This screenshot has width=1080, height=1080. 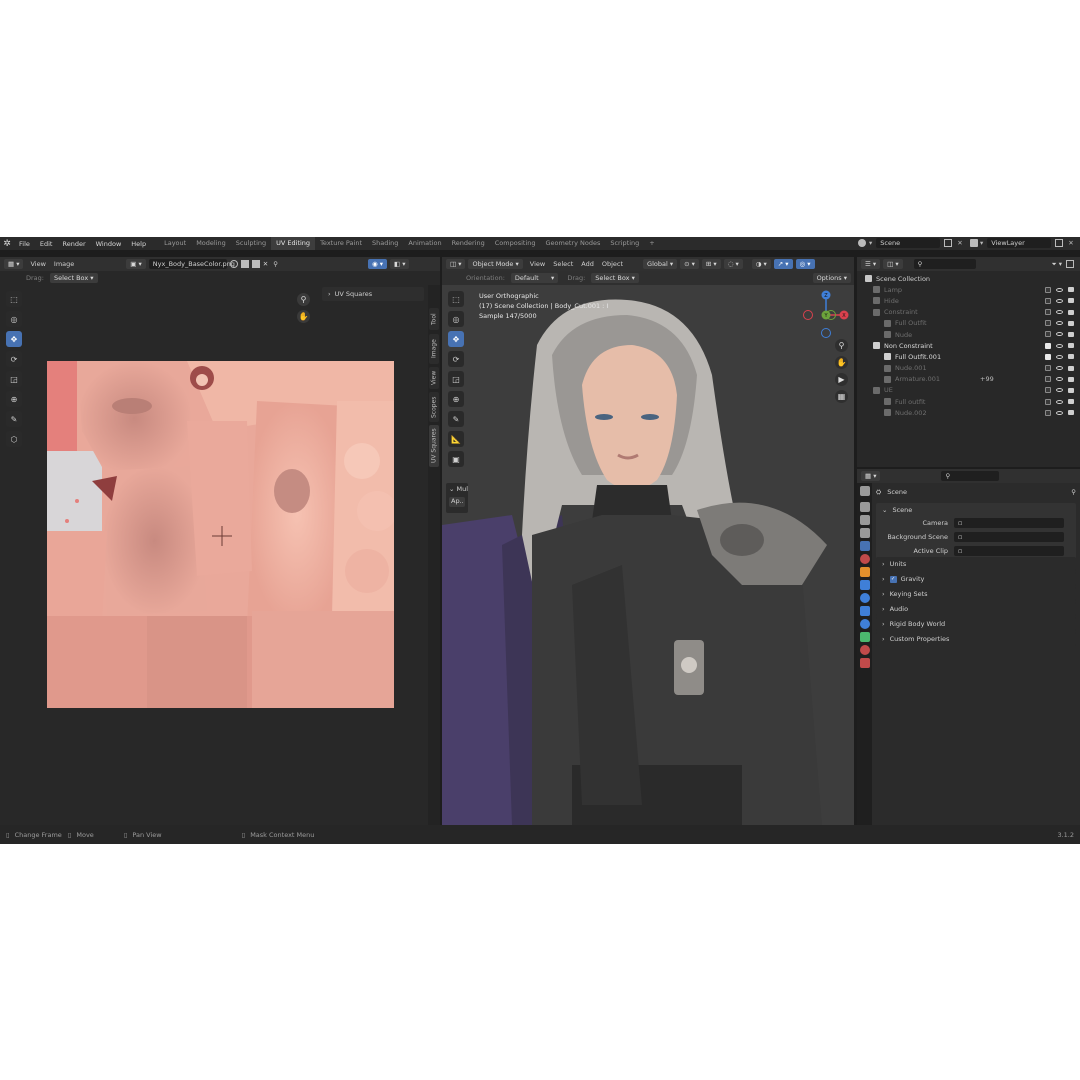 What do you see at coordinates (841, 396) in the screenshot?
I see `ortho-grid-icon: ▦` at bounding box center [841, 396].